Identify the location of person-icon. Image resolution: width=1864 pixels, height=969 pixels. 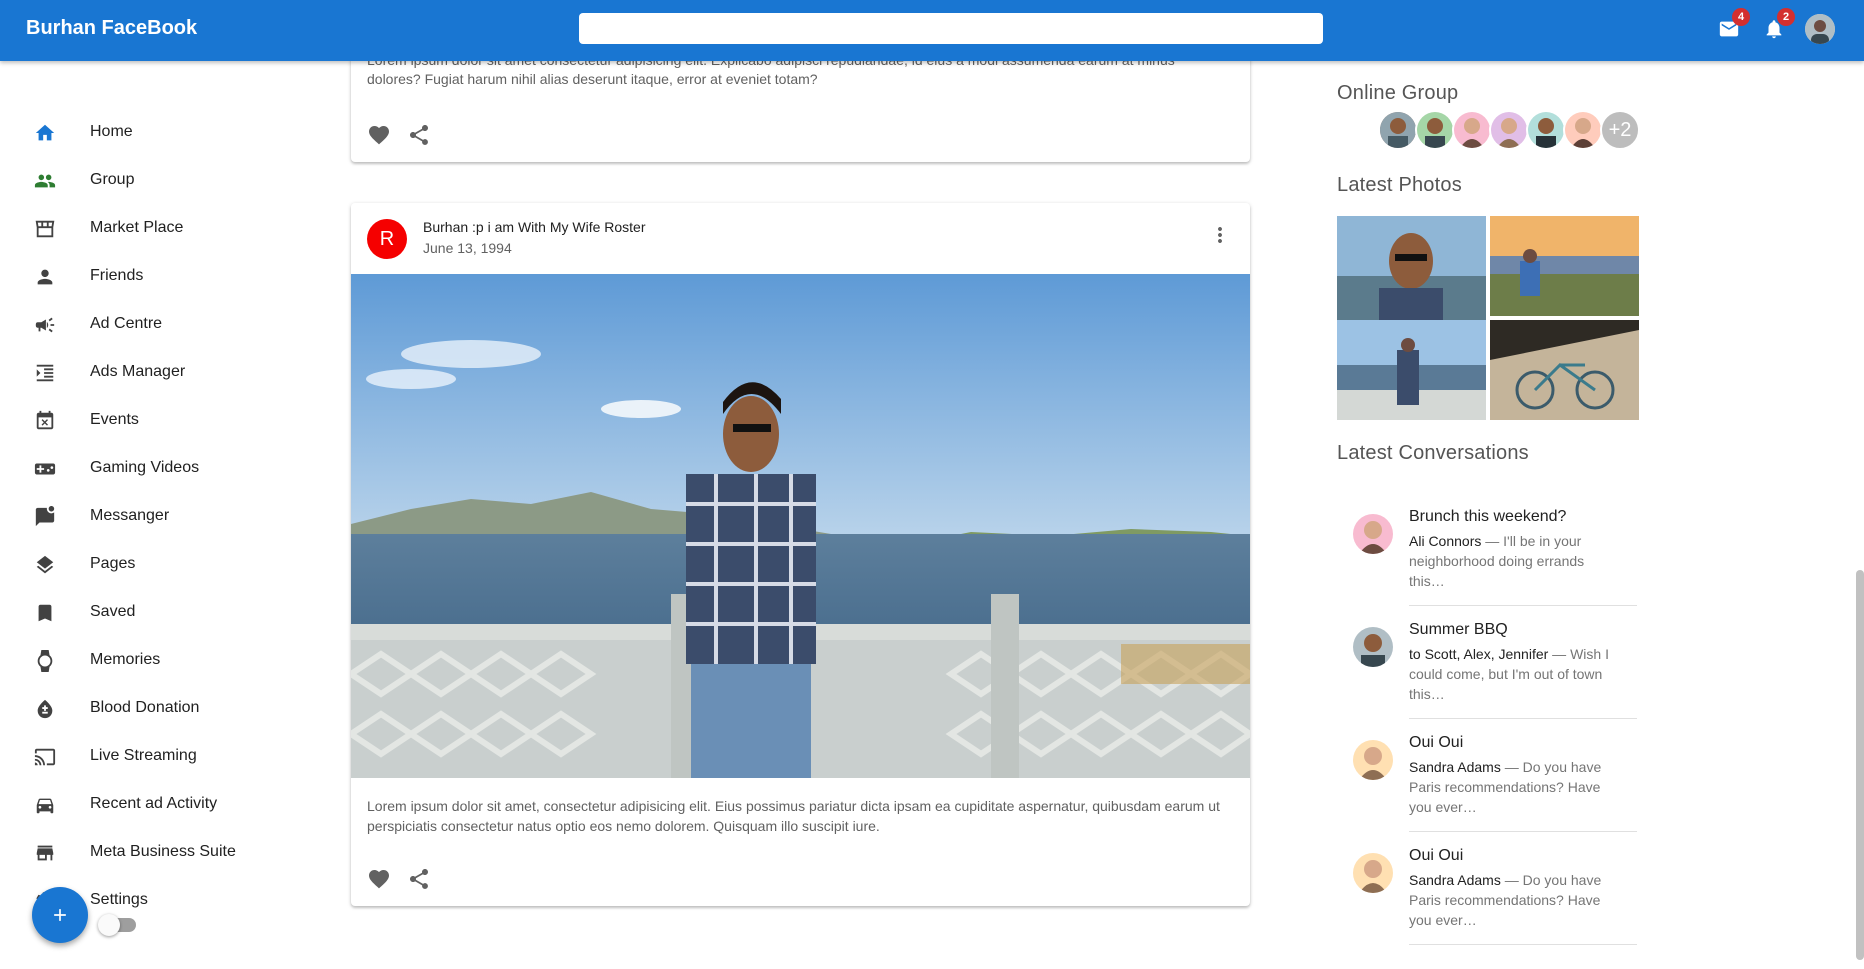
(45, 277).